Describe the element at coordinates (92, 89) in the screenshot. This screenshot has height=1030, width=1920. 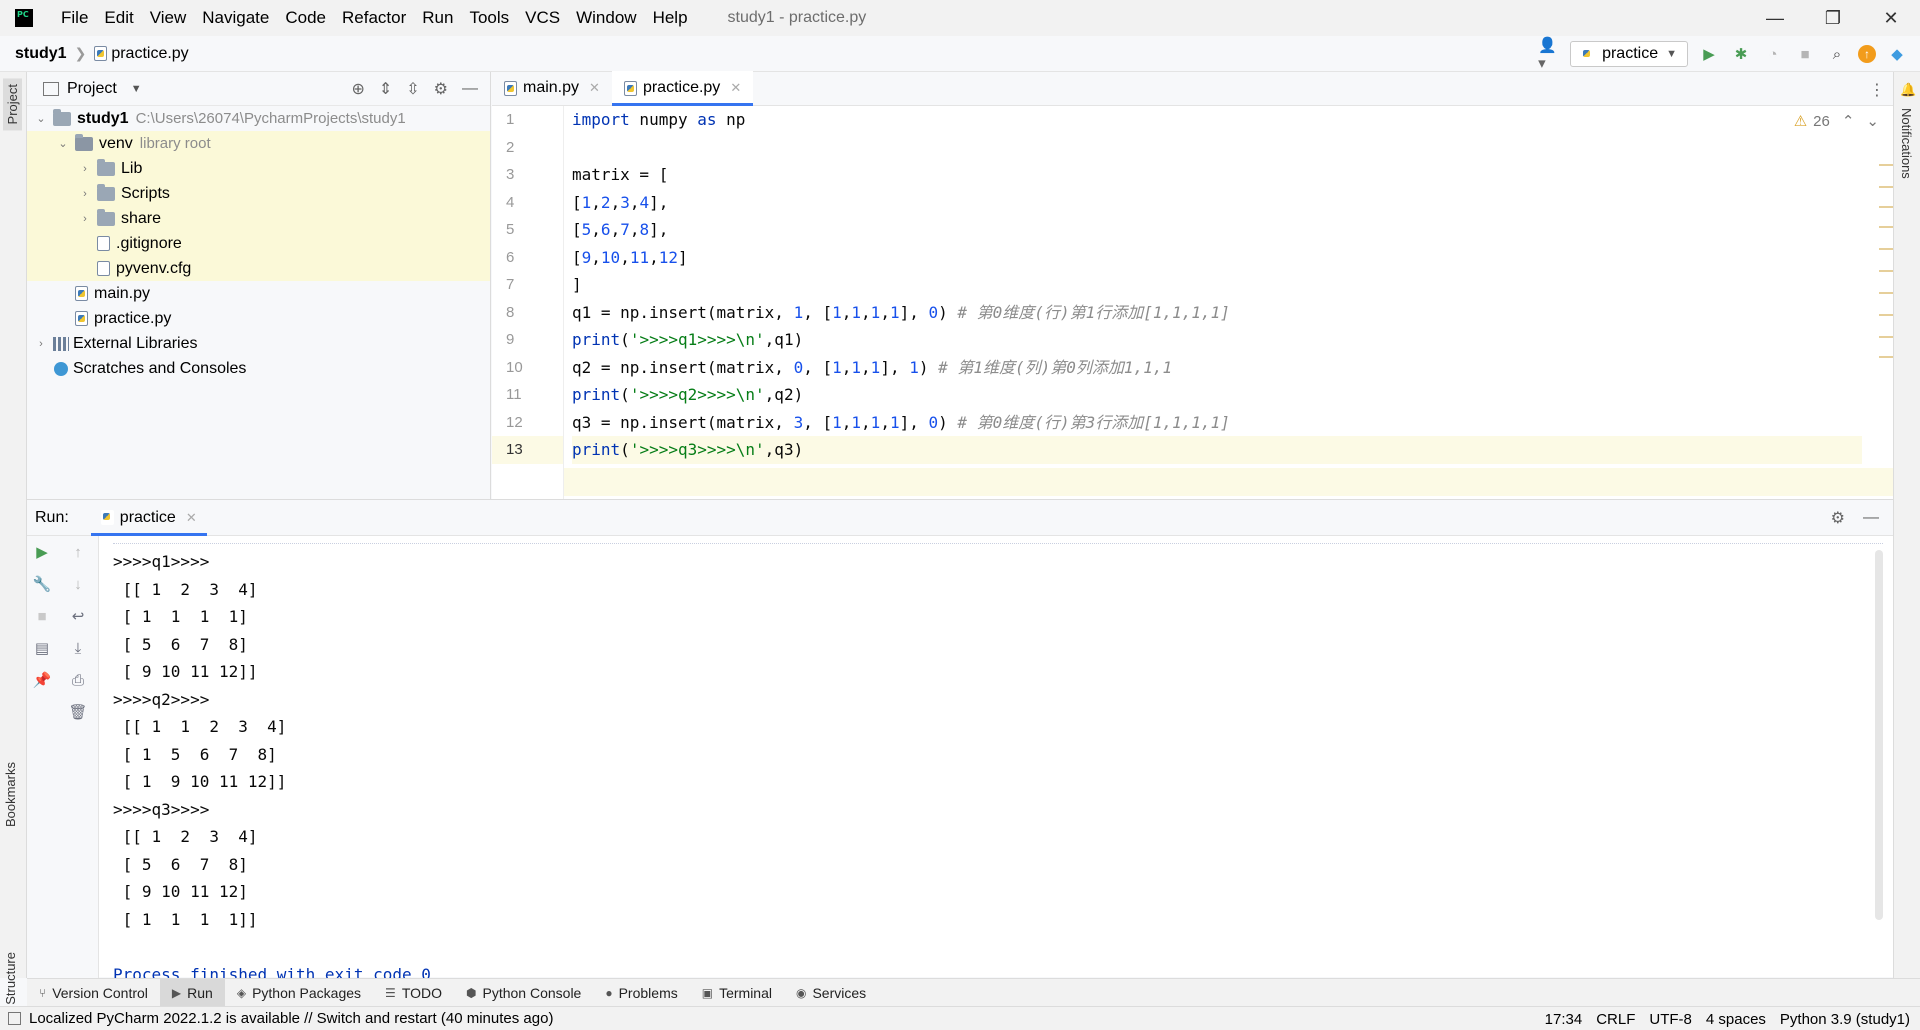
I see `project-panel-title: Project` at that location.